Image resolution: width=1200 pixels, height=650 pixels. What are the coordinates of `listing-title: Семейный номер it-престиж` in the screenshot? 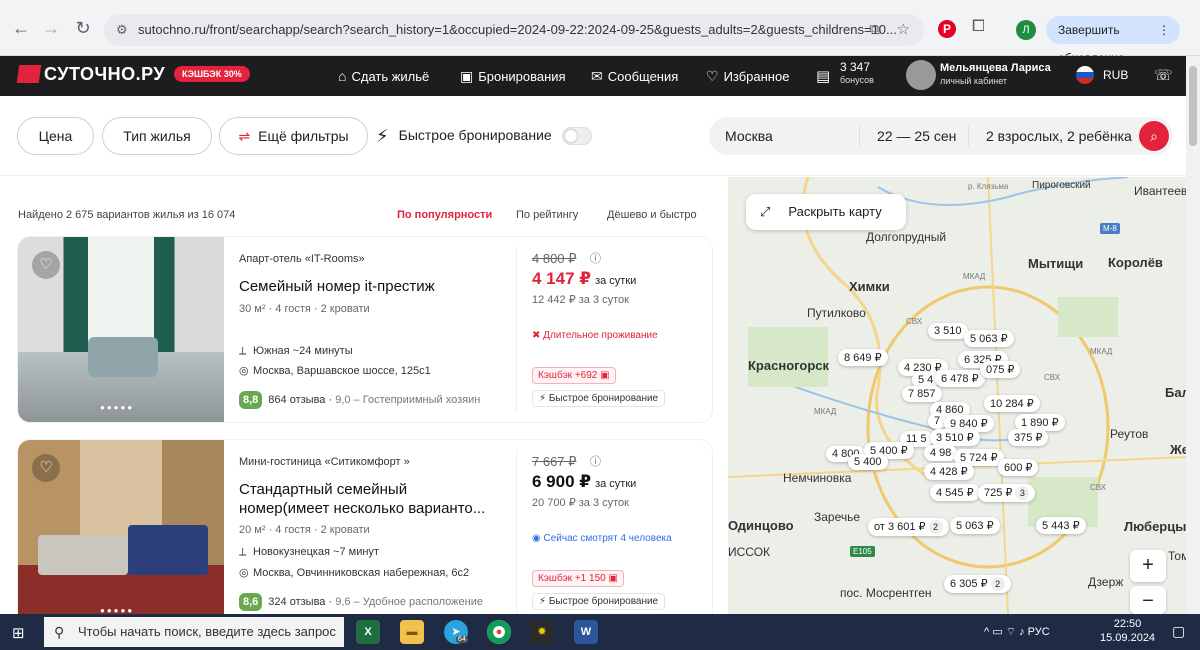 It's located at (370, 286).